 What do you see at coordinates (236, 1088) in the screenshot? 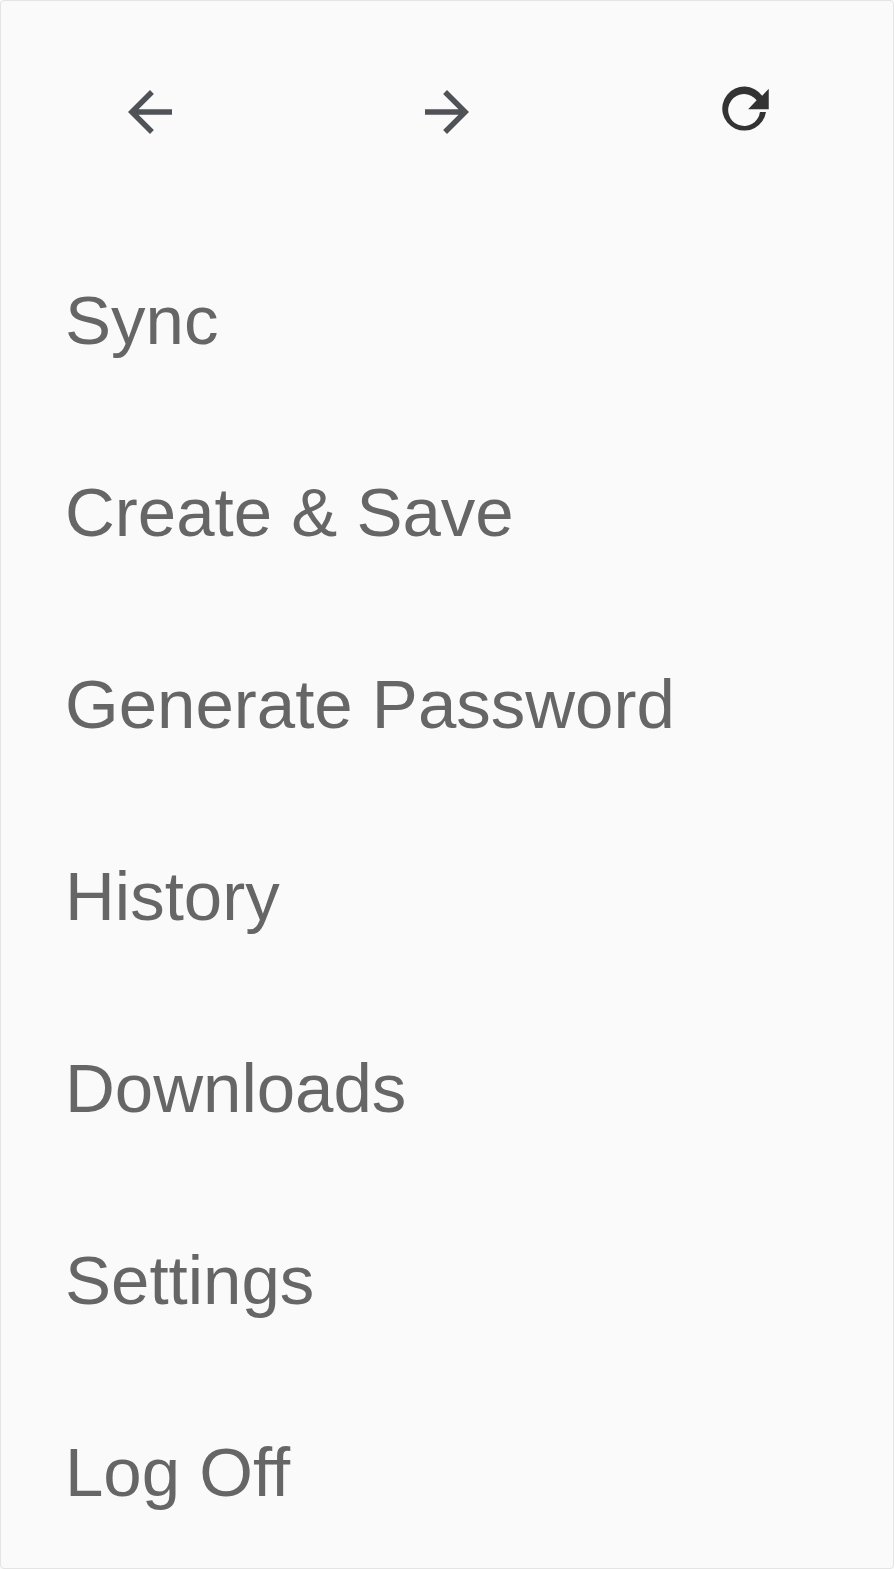
I see `menu-item: Downloads` at bounding box center [236, 1088].